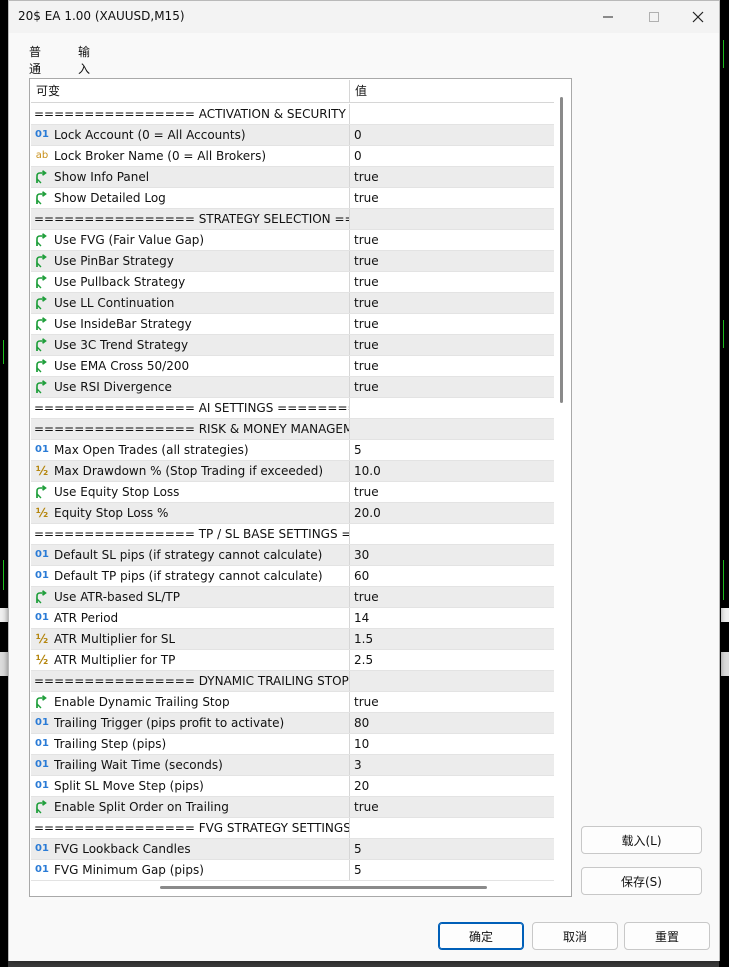 The image size is (729, 967). I want to click on vertical-scrollbar, so click(561, 250).